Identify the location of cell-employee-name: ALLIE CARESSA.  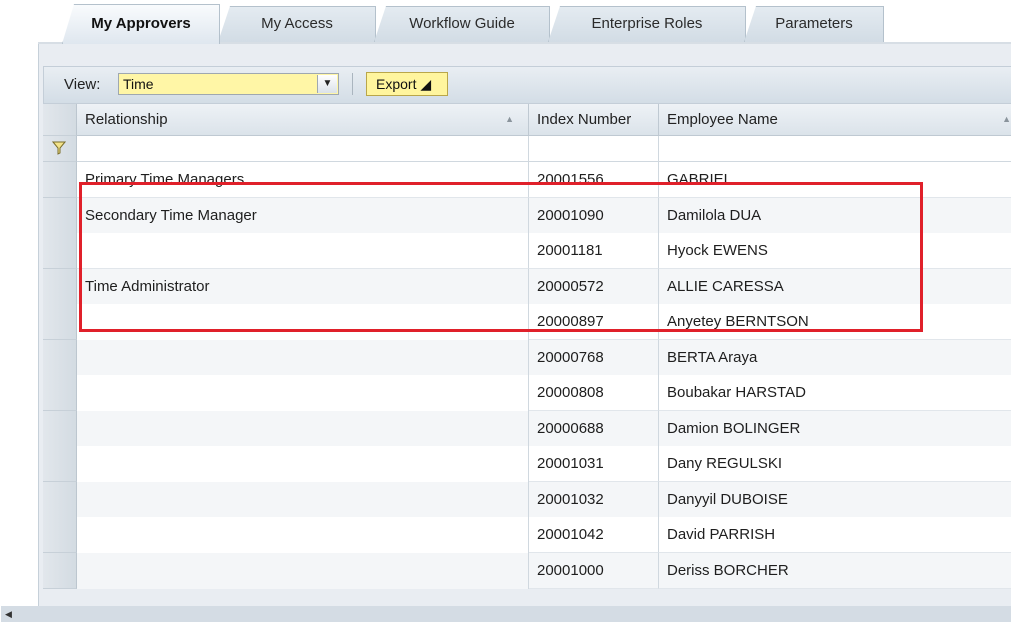
(835, 287).